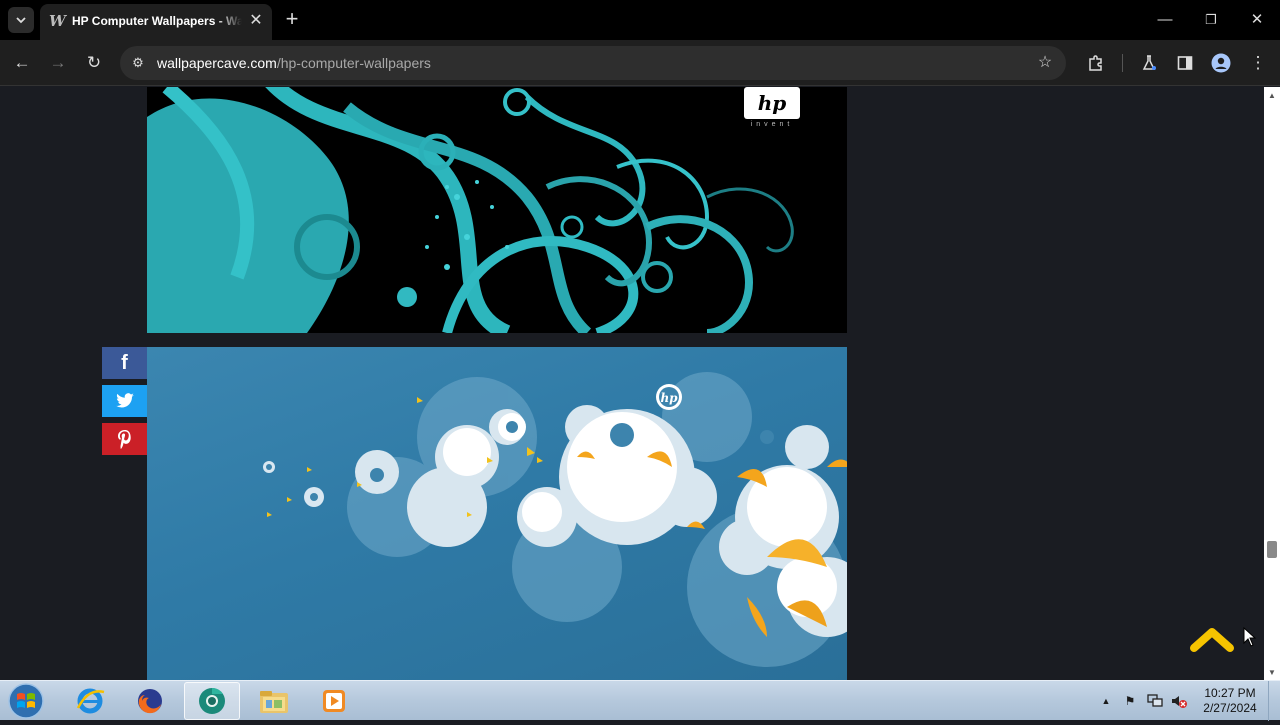 The height and width of the screenshot is (725, 1280). I want to click on restore-icon: ❐, so click(1211, 20).